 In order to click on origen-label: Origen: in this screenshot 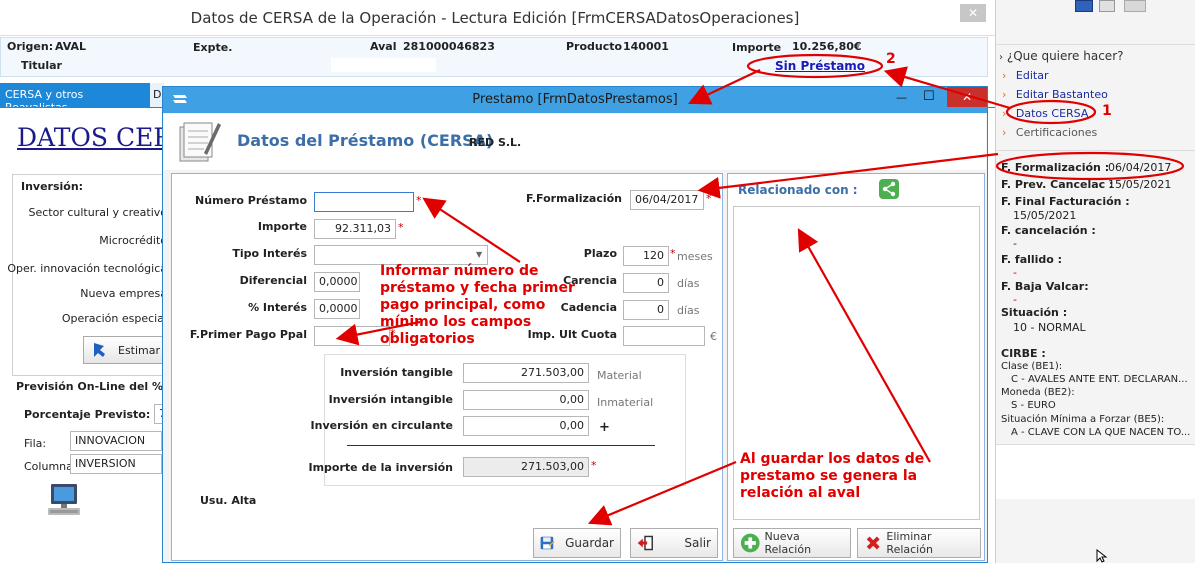, I will do `click(30, 46)`.